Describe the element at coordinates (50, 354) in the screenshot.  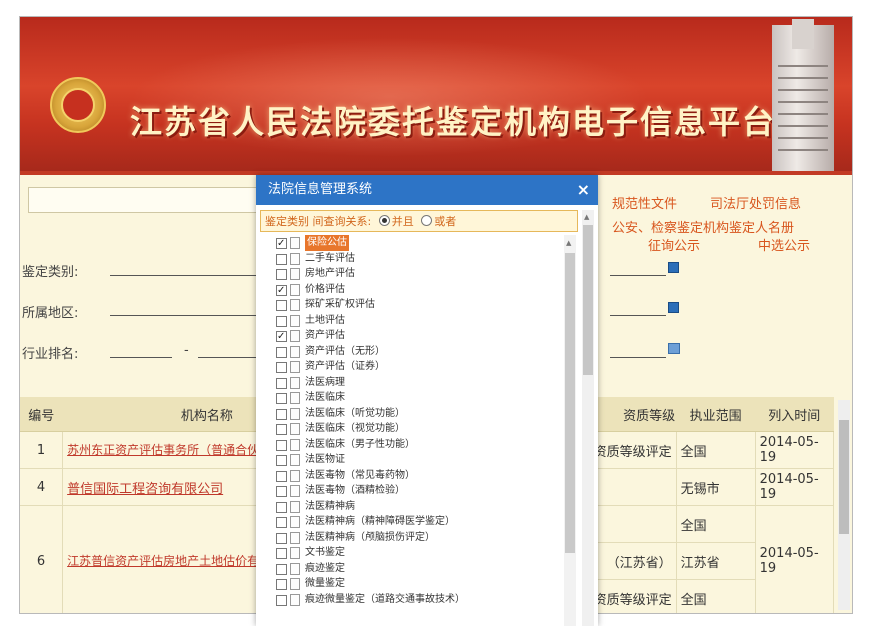
I see `rank-label: 行业排名:` at that location.